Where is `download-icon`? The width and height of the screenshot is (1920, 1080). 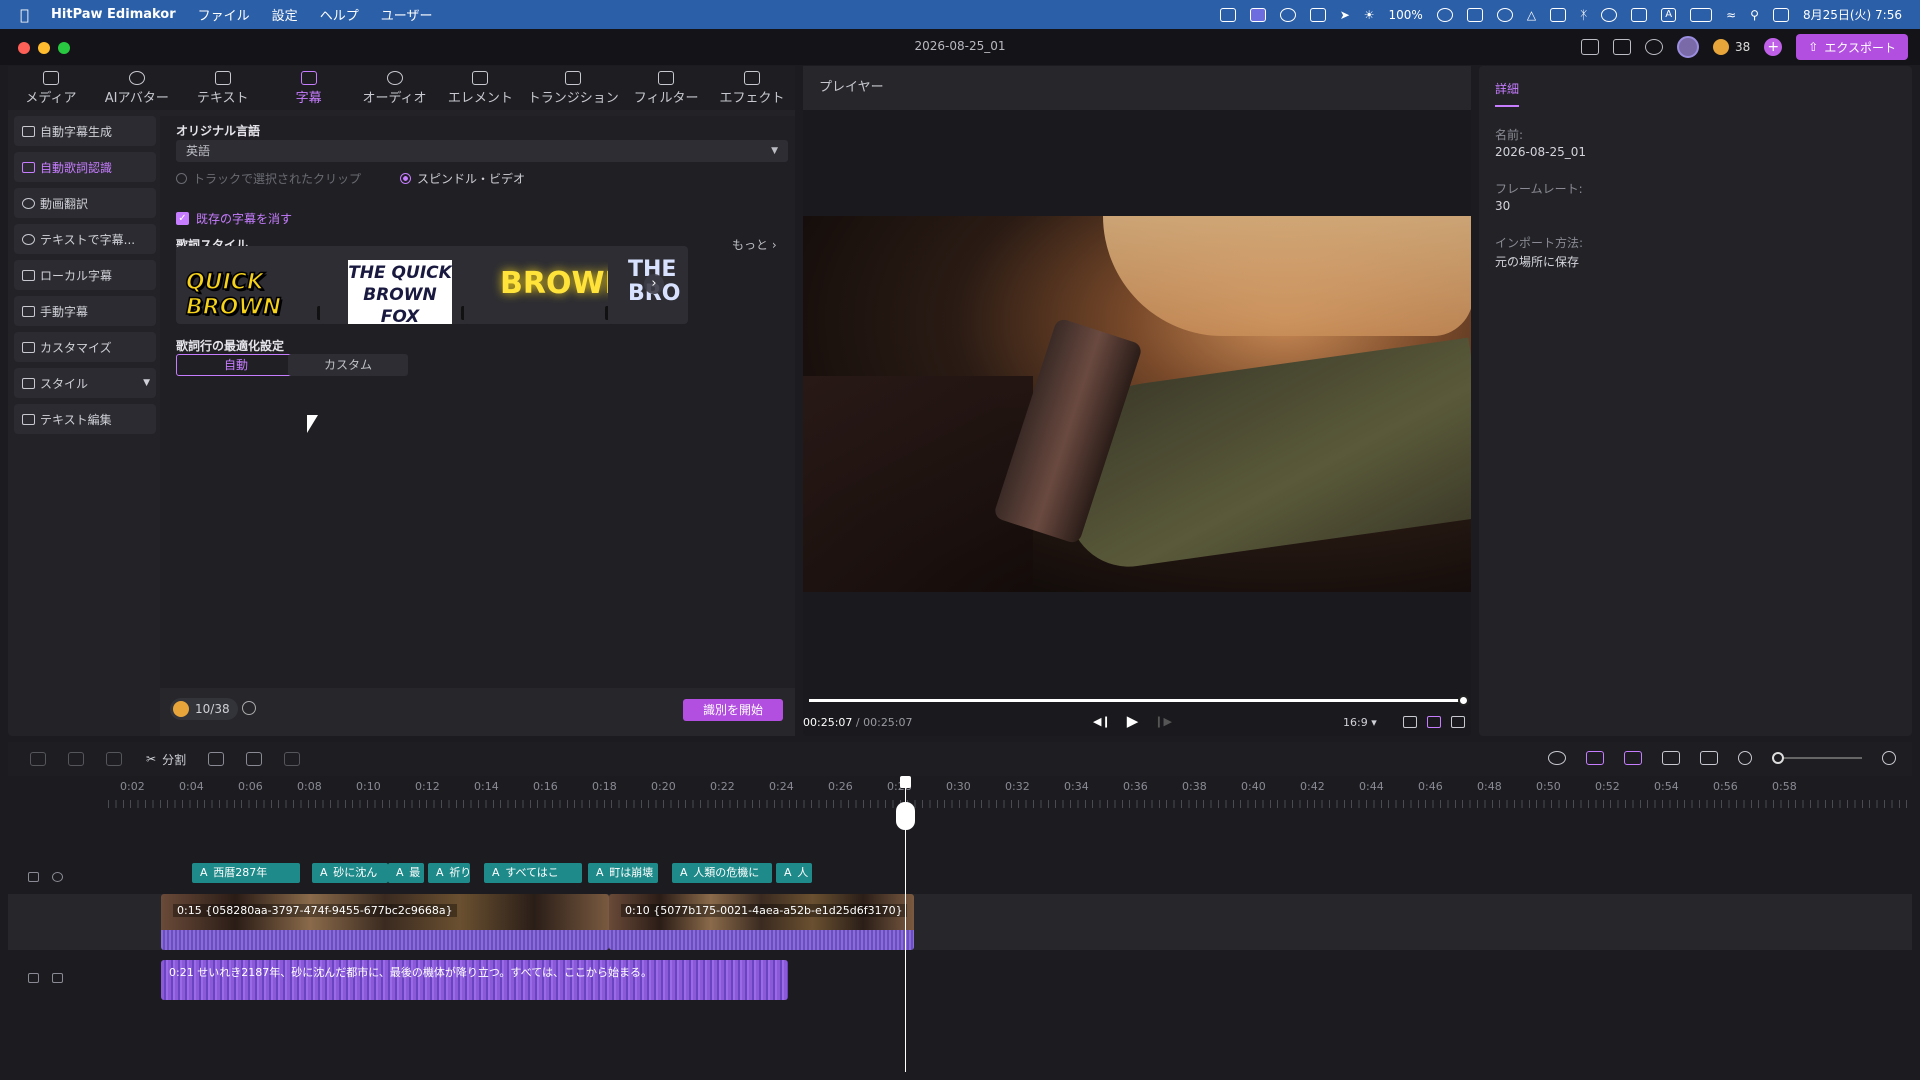
download-icon is located at coordinates (1654, 47).